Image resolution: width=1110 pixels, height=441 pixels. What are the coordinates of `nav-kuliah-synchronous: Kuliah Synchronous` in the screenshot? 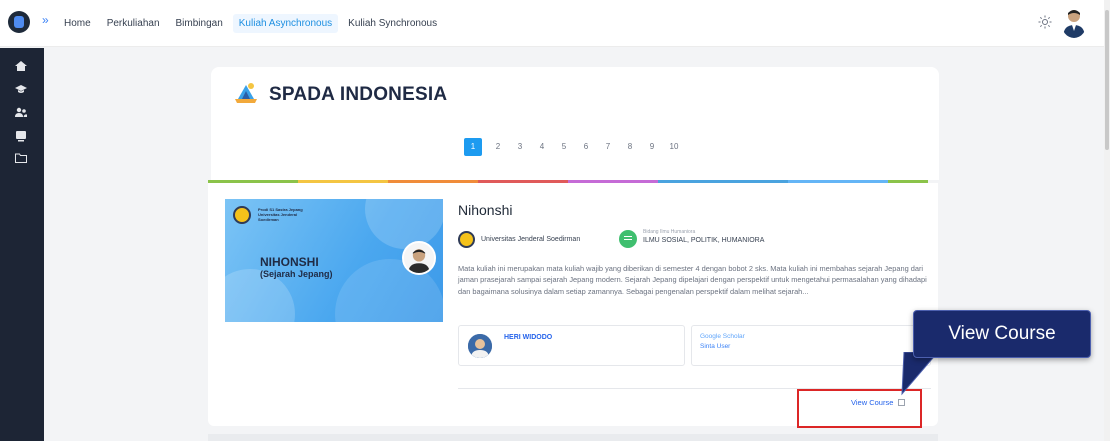 It's located at (392, 23).